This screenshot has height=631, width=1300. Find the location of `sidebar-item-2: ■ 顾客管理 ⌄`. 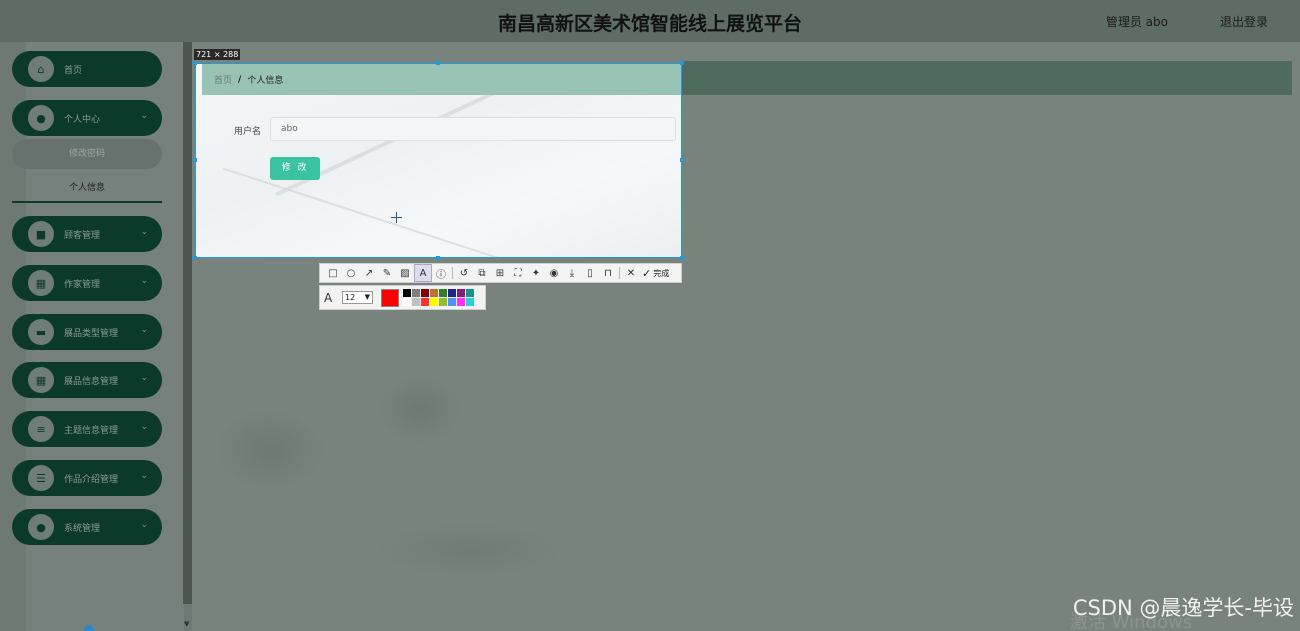

sidebar-item-2: ■ 顾客管理 ⌄ is located at coordinates (87, 234).